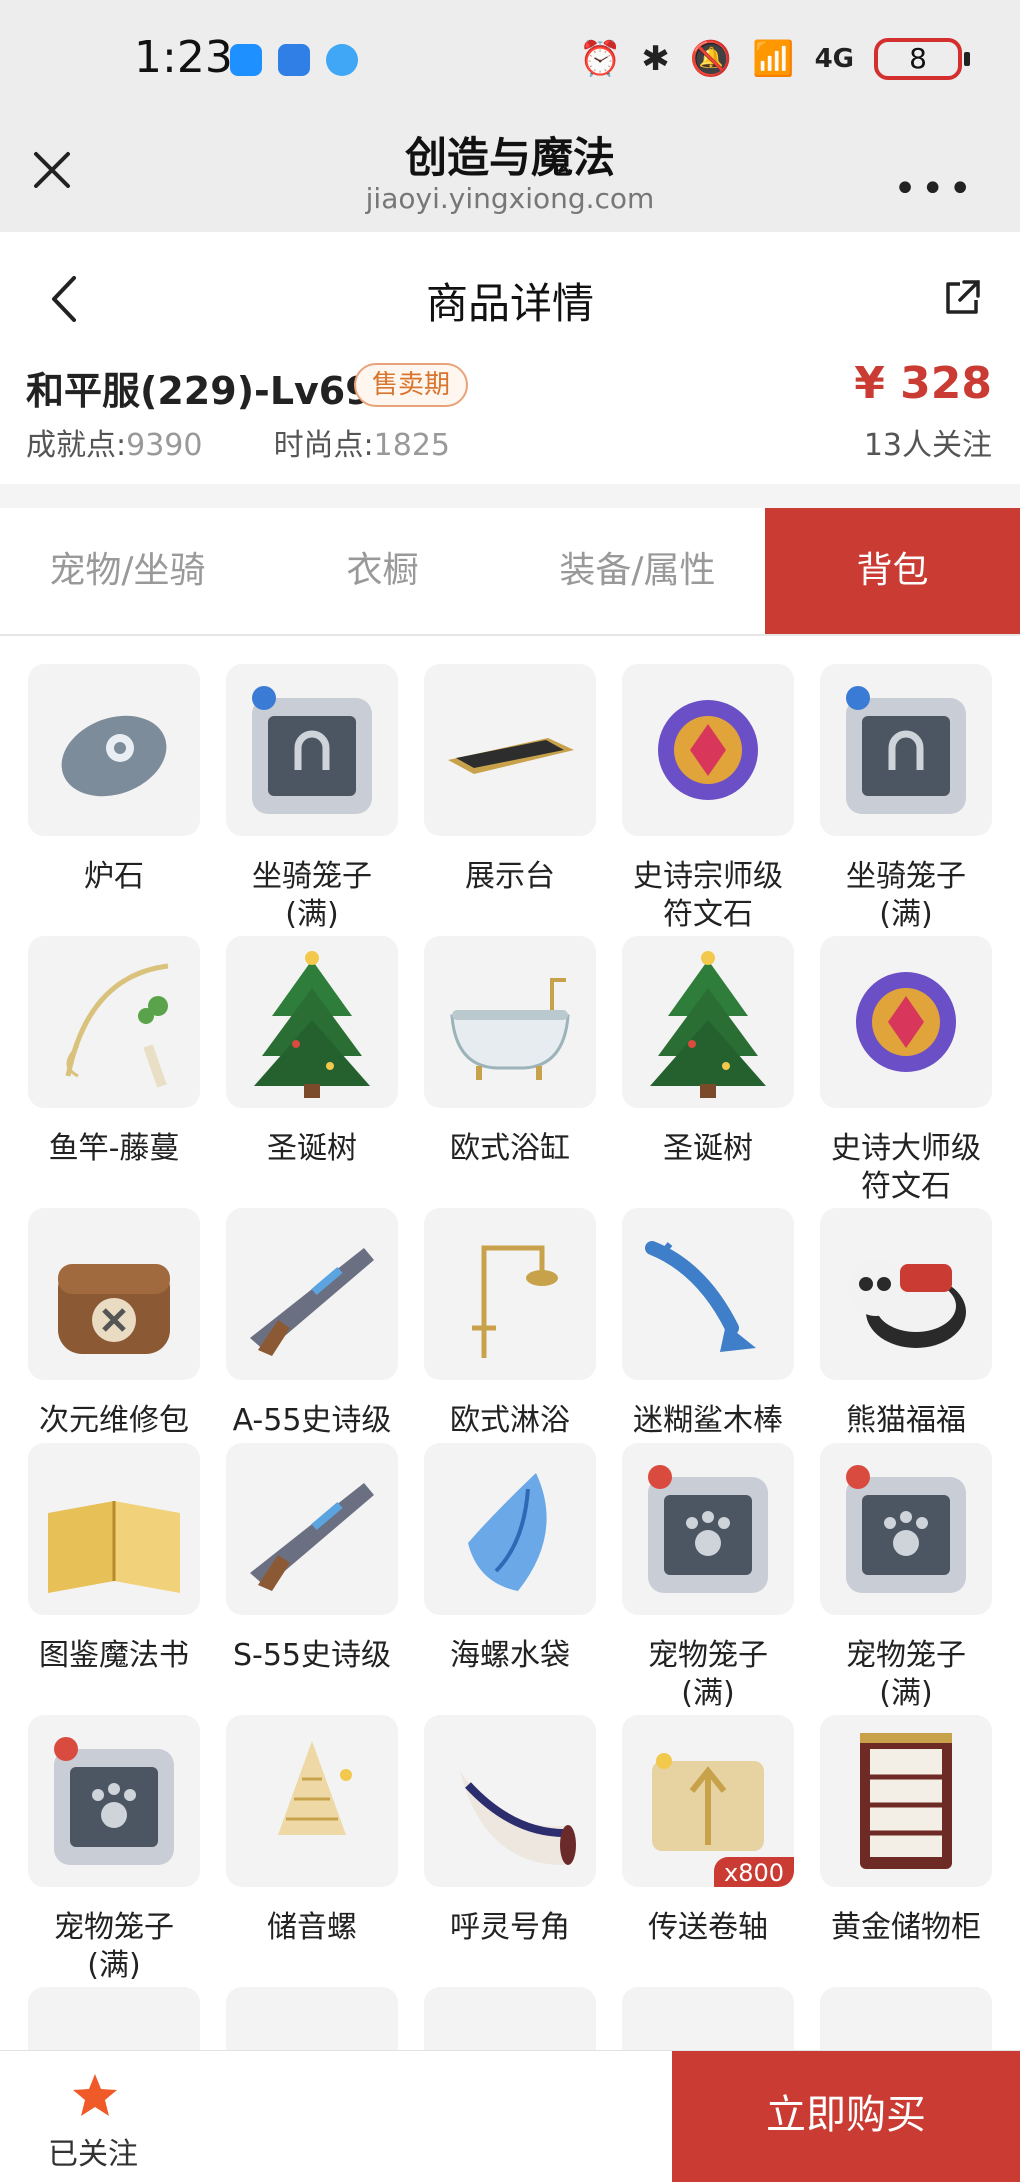  What do you see at coordinates (117, 1025) in the screenshot?
I see `fishing-rod-icon` at bounding box center [117, 1025].